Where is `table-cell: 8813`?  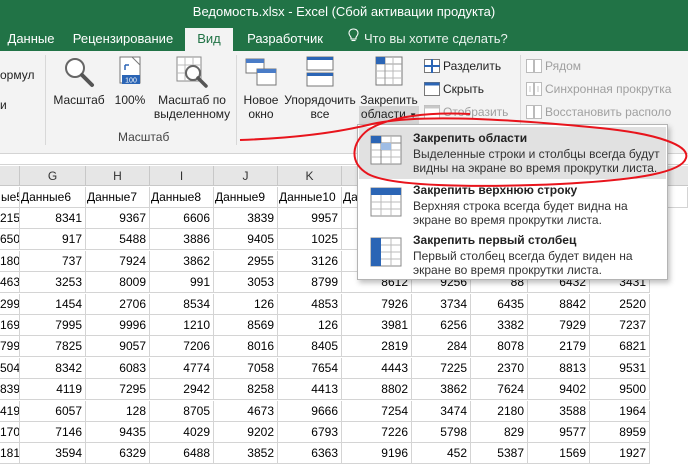 table-cell: 8813 is located at coordinates (559, 368).